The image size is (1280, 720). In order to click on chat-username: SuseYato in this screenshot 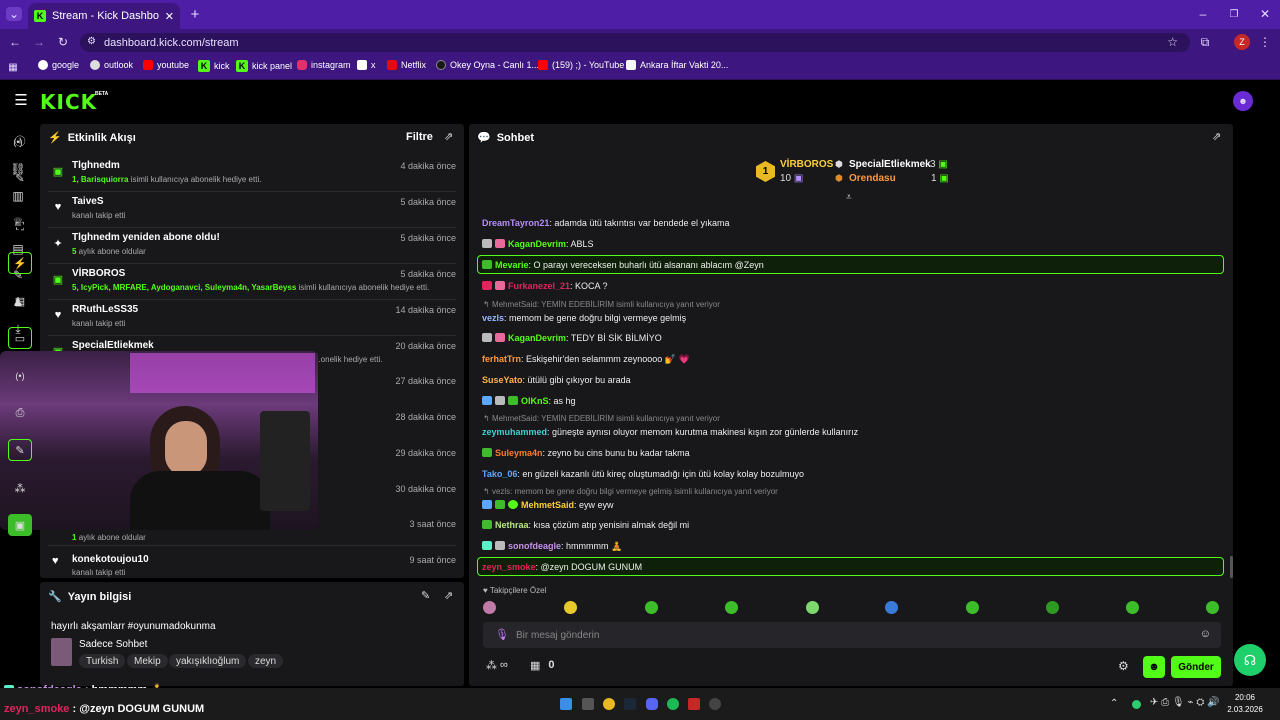, I will do `click(502, 380)`.